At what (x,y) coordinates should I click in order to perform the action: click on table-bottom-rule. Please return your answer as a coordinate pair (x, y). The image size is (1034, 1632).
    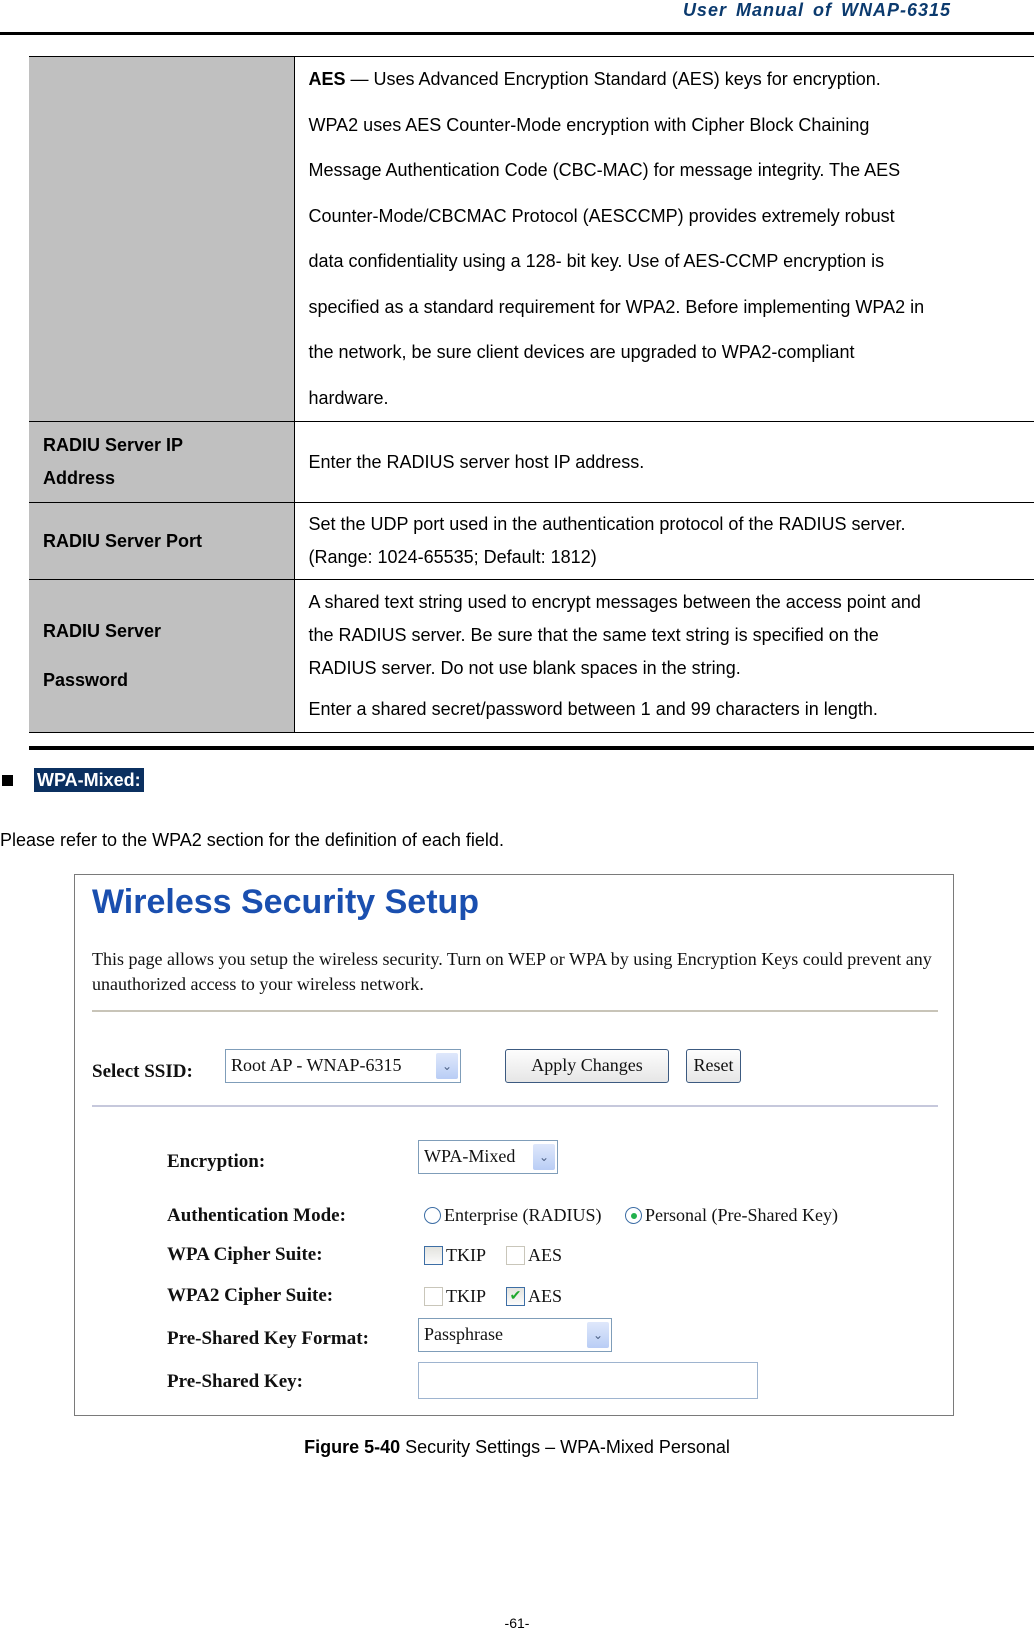
    Looking at the image, I should click on (531, 748).